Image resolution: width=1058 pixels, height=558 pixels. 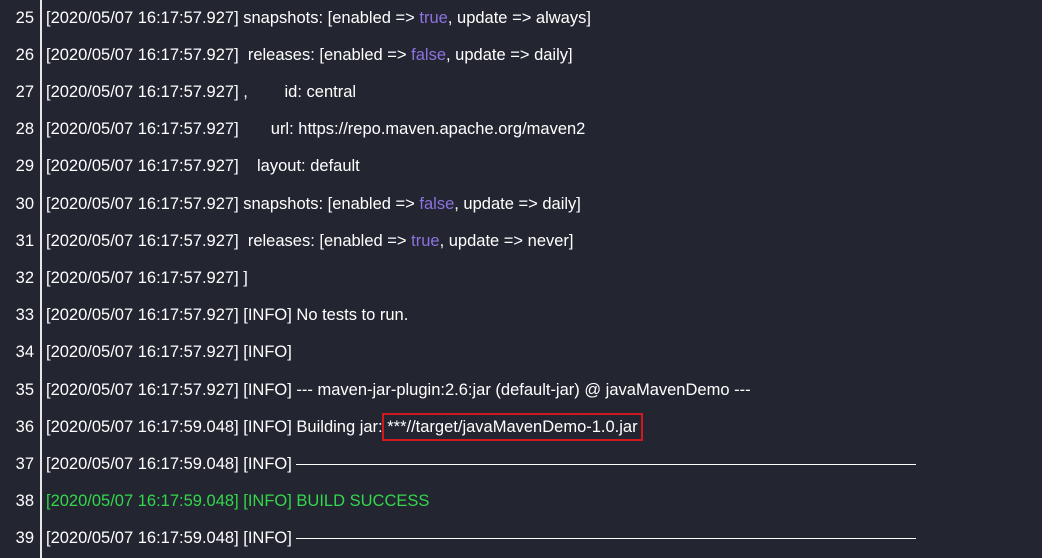 What do you see at coordinates (169, 352) in the screenshot?
I see `log-segment: [2020/05/07 16:17:57.927] [INFO]` at bounding box center [169, 352].